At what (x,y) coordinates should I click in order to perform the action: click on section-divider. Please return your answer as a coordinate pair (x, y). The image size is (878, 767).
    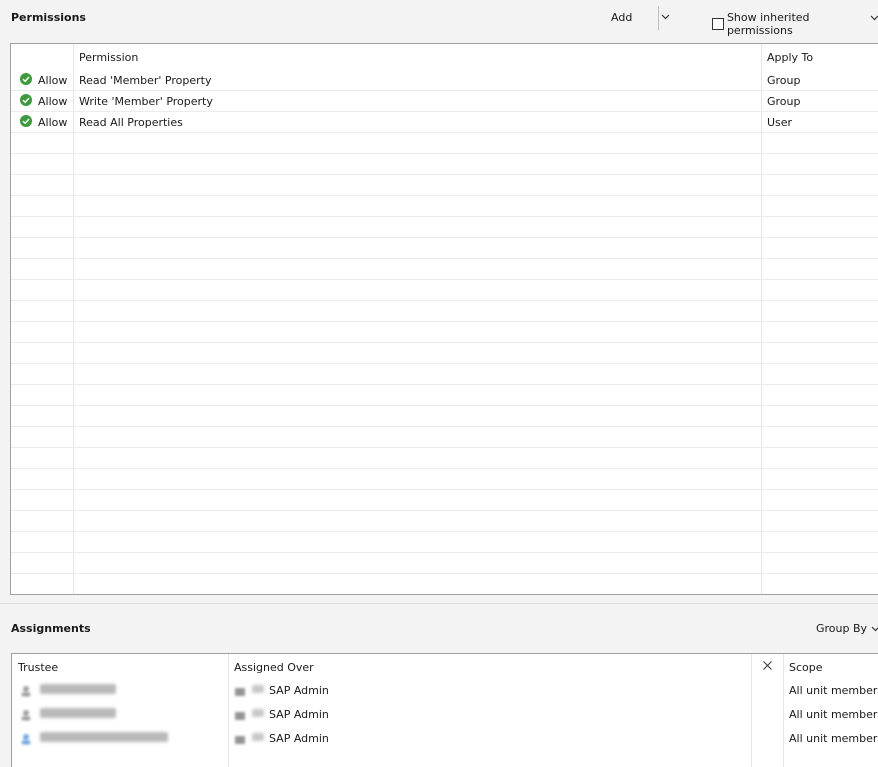
    Looking at the image, I should click on (439, 603).